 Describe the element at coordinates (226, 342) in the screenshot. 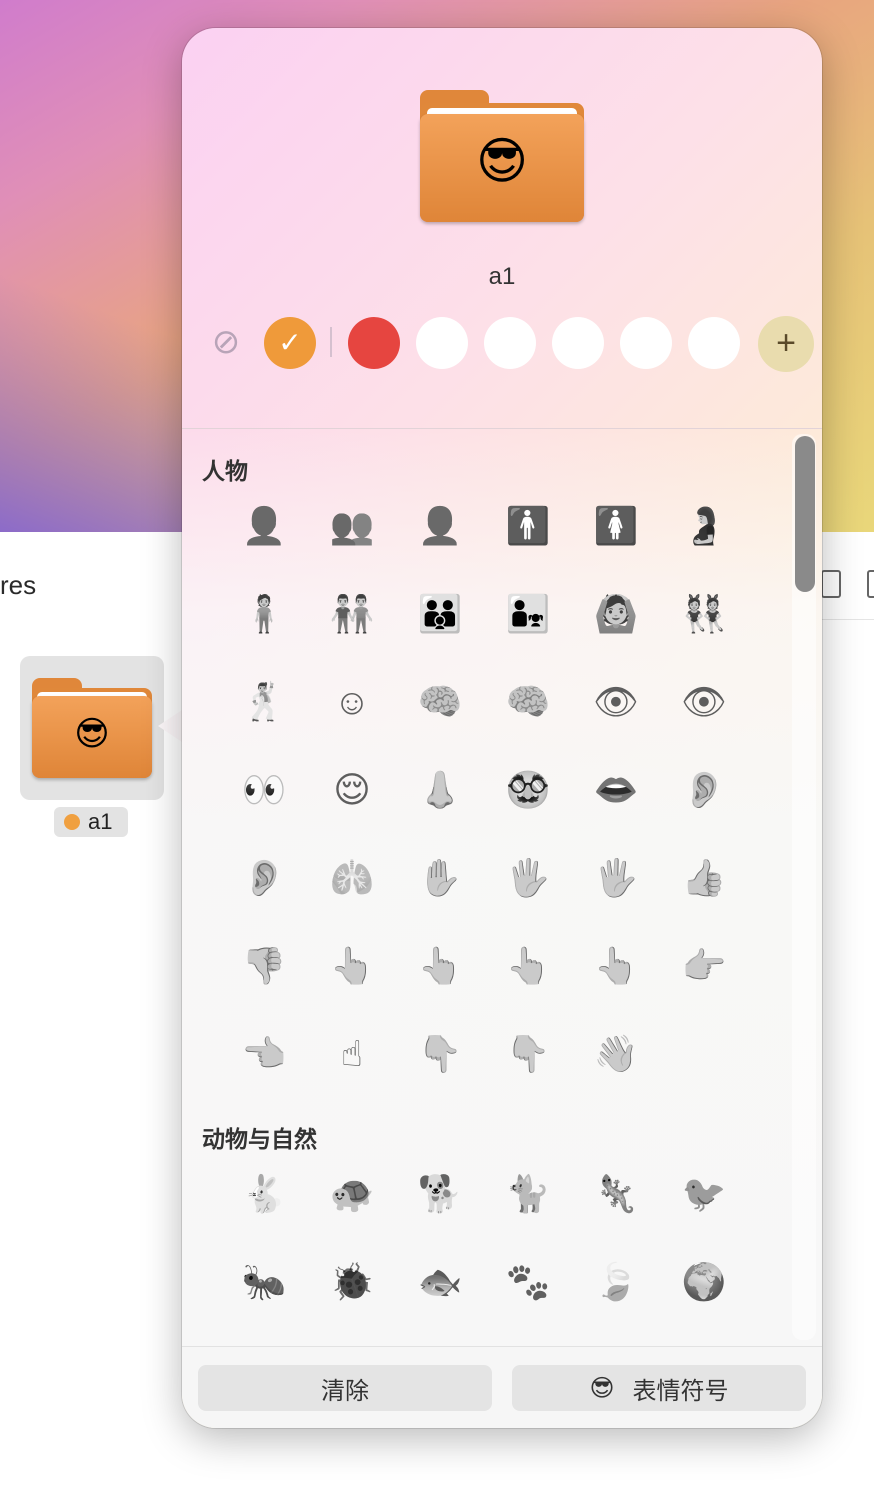

I see `tag-slash-icon: ⊘` at that location.